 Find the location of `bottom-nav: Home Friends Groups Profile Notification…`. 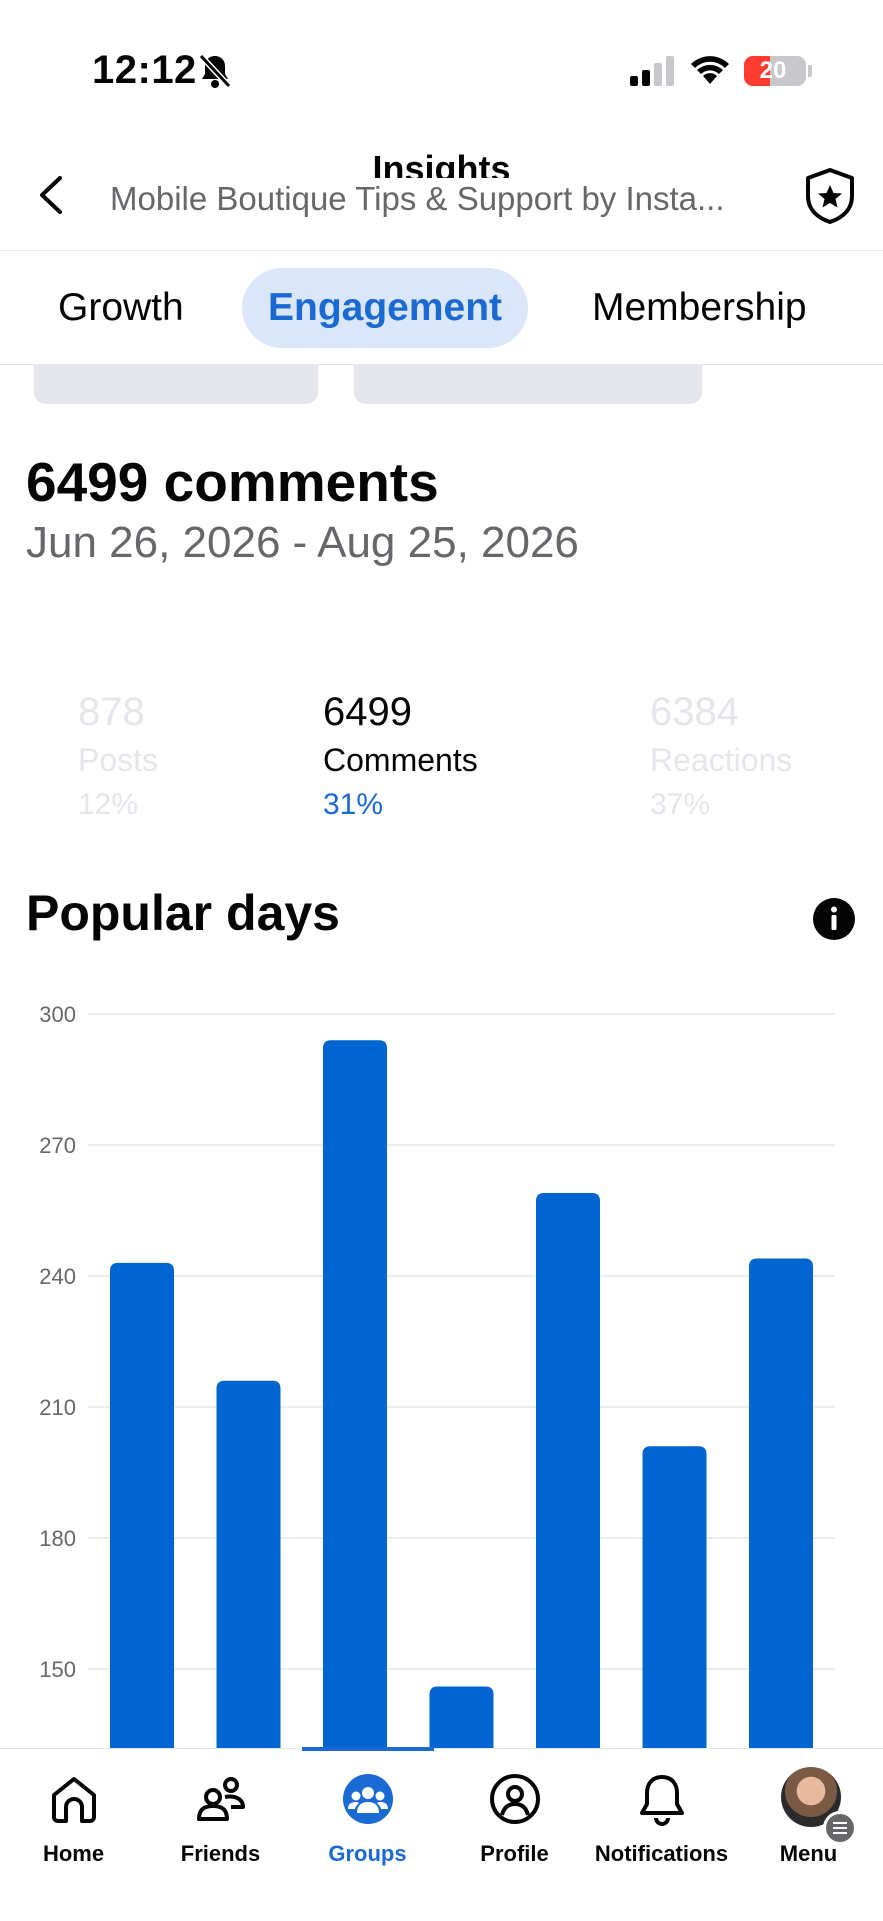

bottom-nav: Home Friends Groups Profile Notification… is located at coordinates (441, 1834).